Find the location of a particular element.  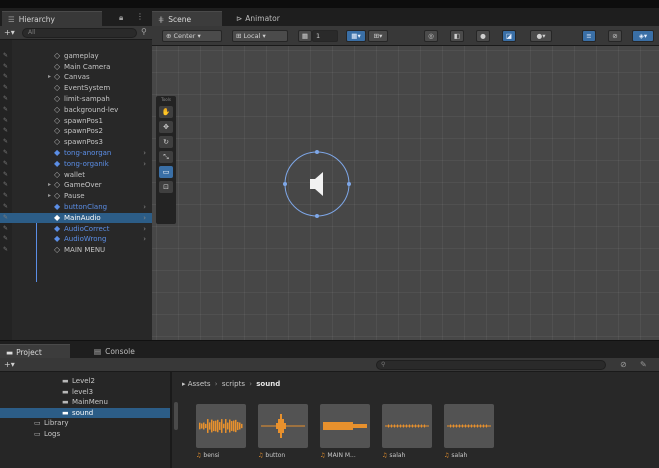

scene-camera-button: ◎ is located at coordinates (431, 36).